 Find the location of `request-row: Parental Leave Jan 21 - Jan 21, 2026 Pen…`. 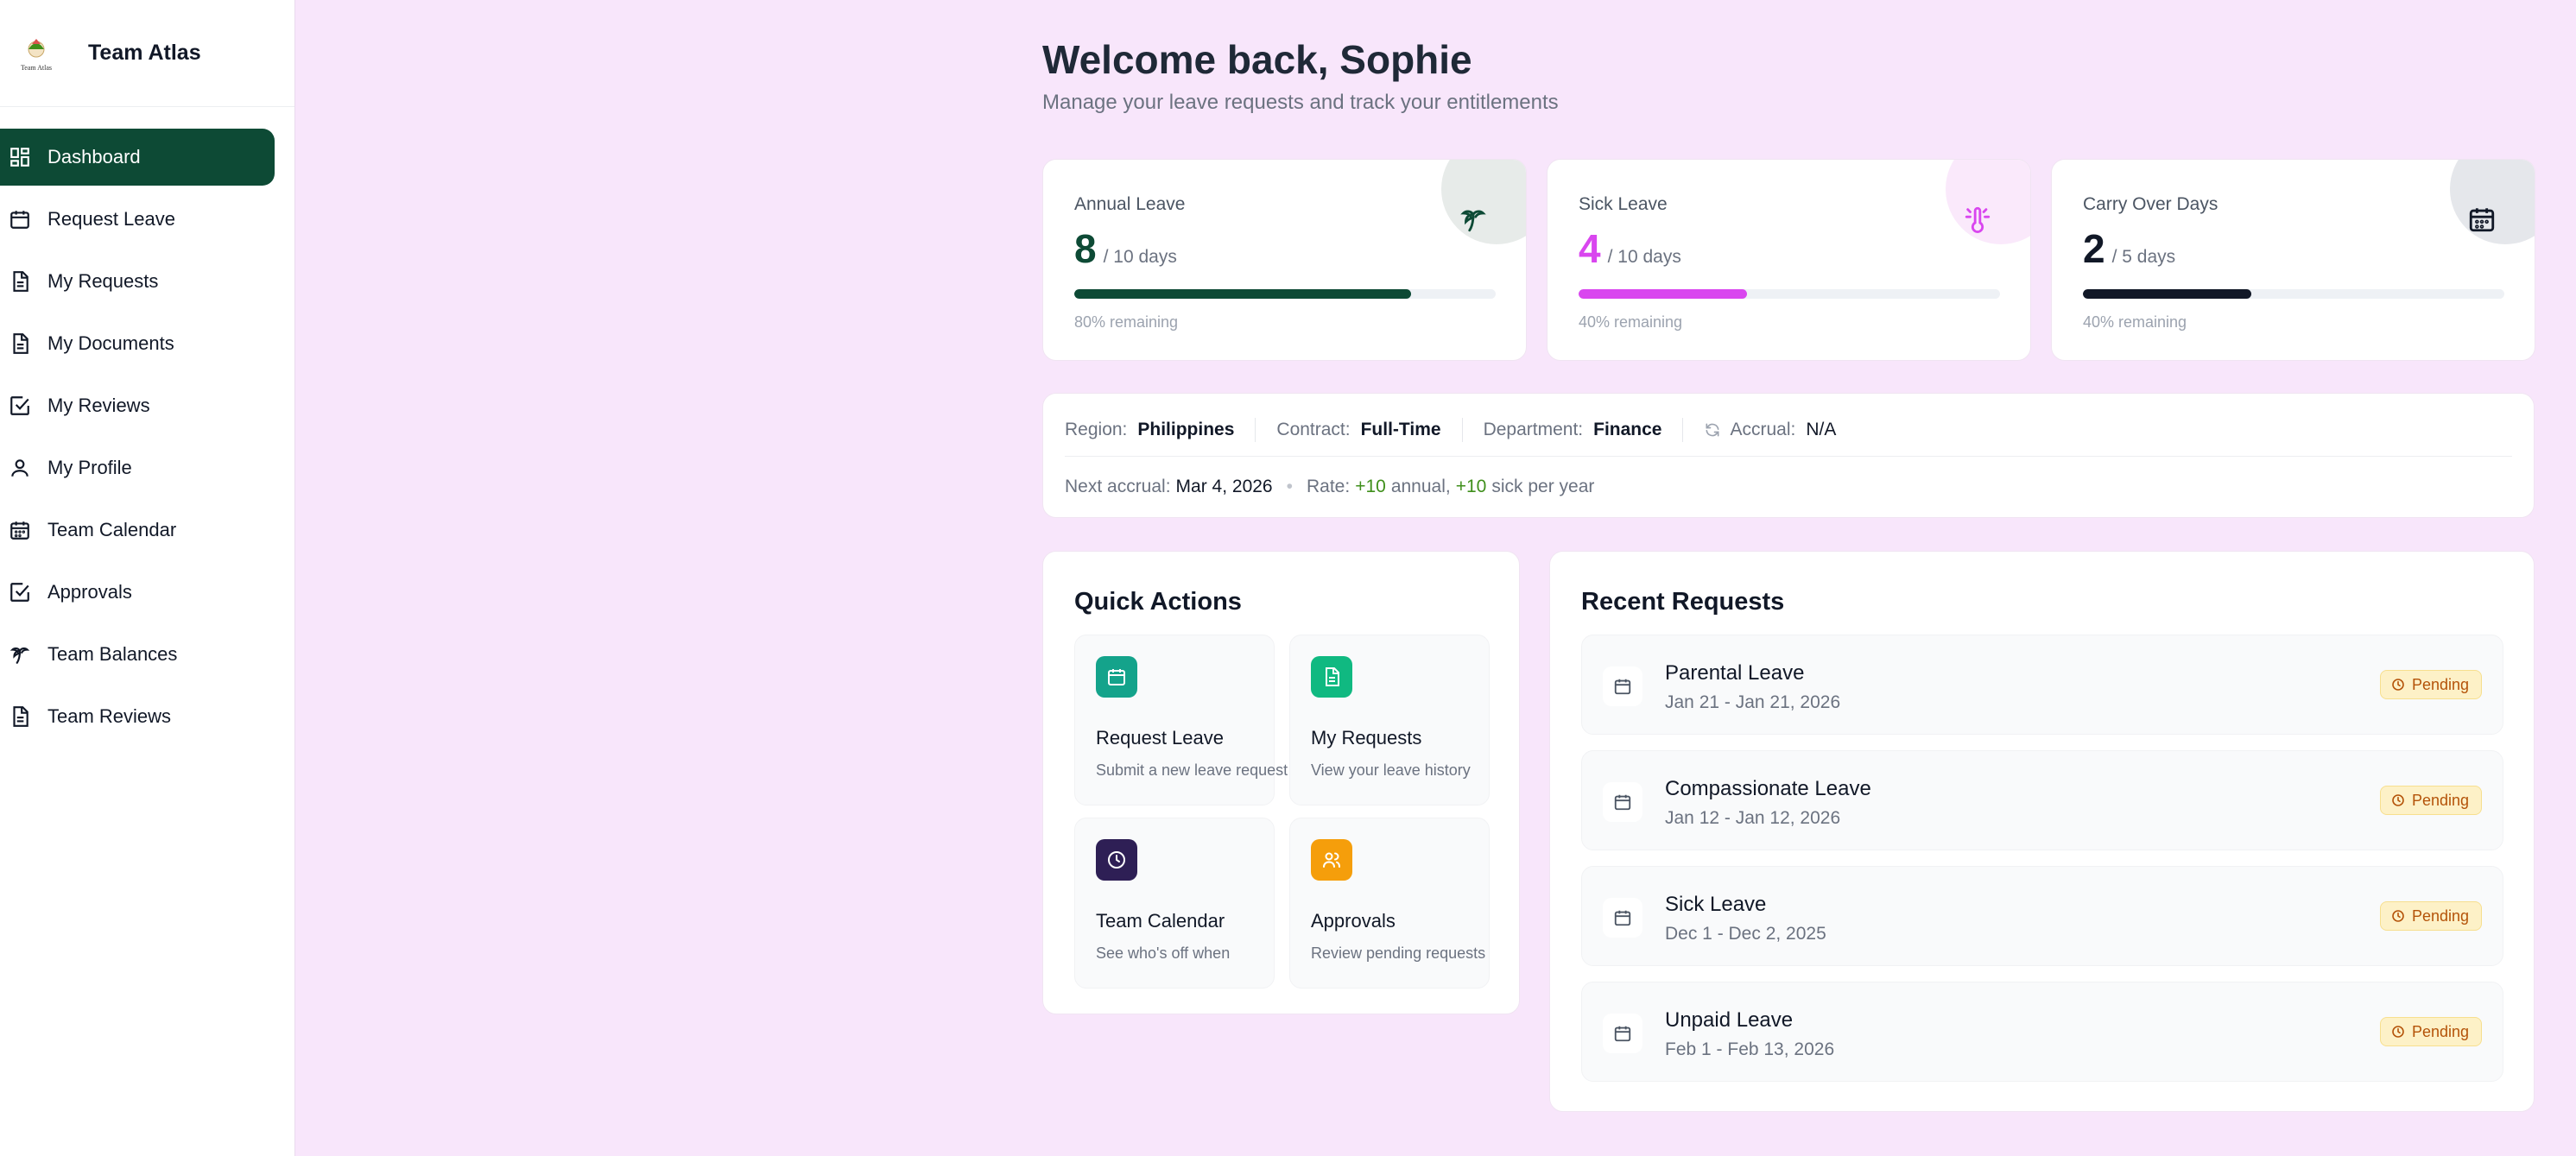

request-row: Parental Leave Jan 21 - Jan 21, 2026 Pen… is located at coordinates (2042, 685).